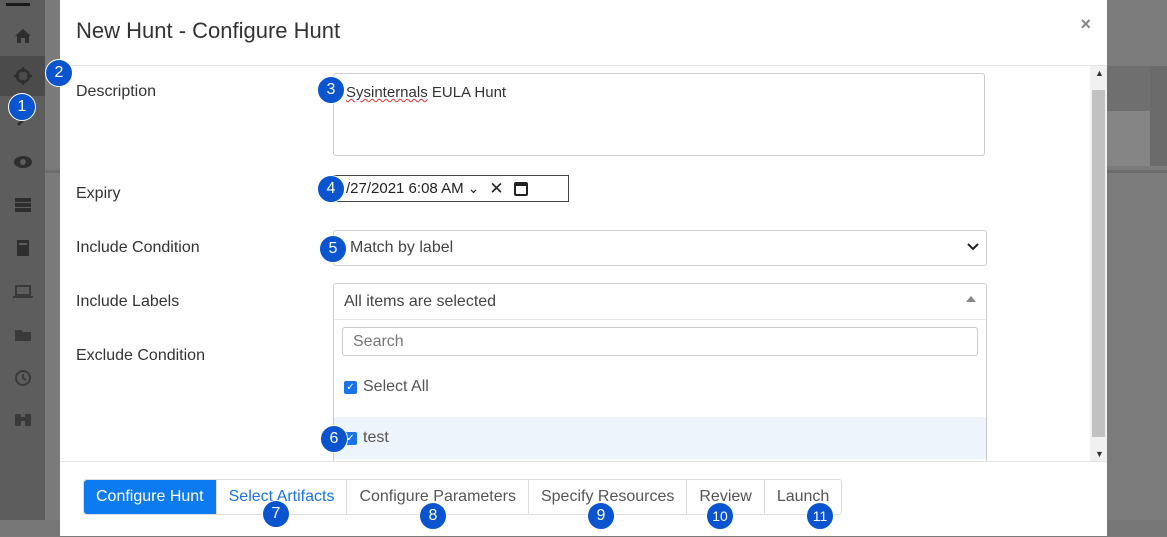  Describe the element at coordinates (660, 438) in the screenshot. I see `option-test: ✓ test` at that location.